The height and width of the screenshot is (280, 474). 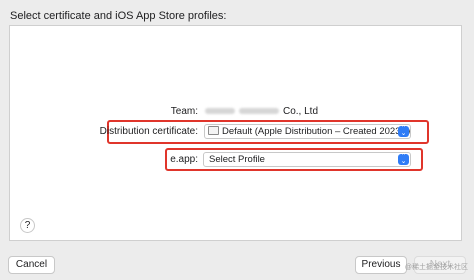 I want to click on help-button: ?, so click(x=27, y=225).